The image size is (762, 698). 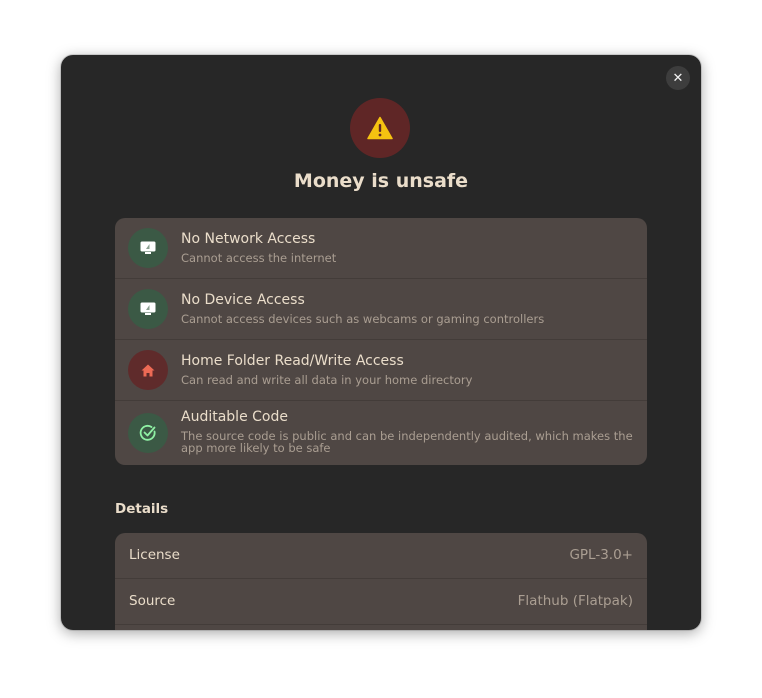 I want to click on details-heading: Details, so click(x=142, y=509).